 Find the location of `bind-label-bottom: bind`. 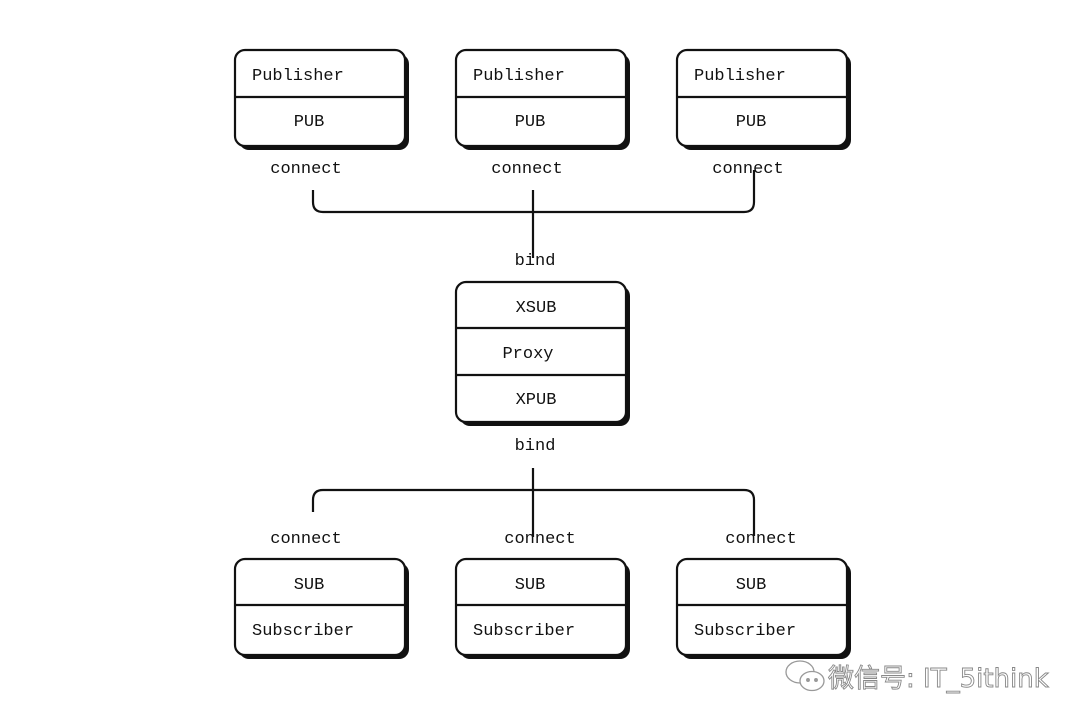

bind-label-bottom: bind is located at coordinates (535, 446).